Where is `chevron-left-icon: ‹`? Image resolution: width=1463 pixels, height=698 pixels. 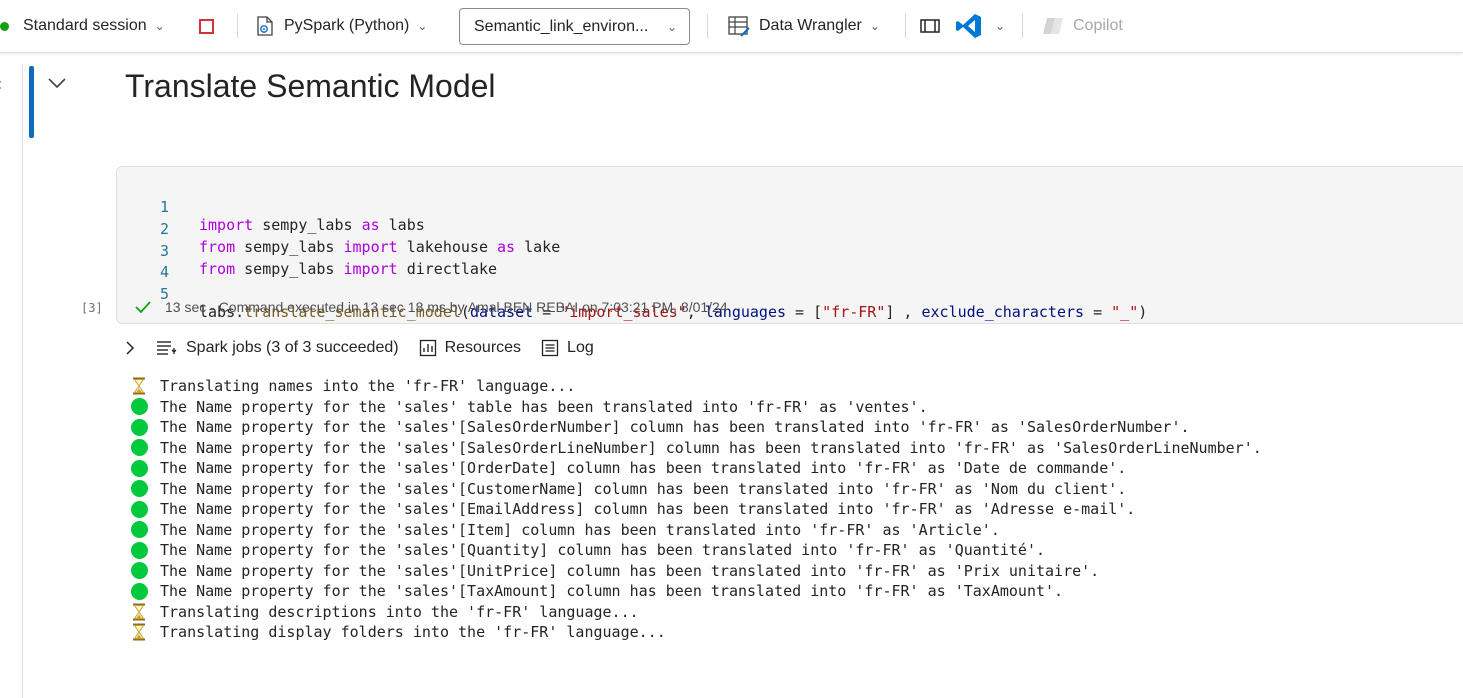
chevron-left-icon: ‹ is located at coordinates (1, 84).